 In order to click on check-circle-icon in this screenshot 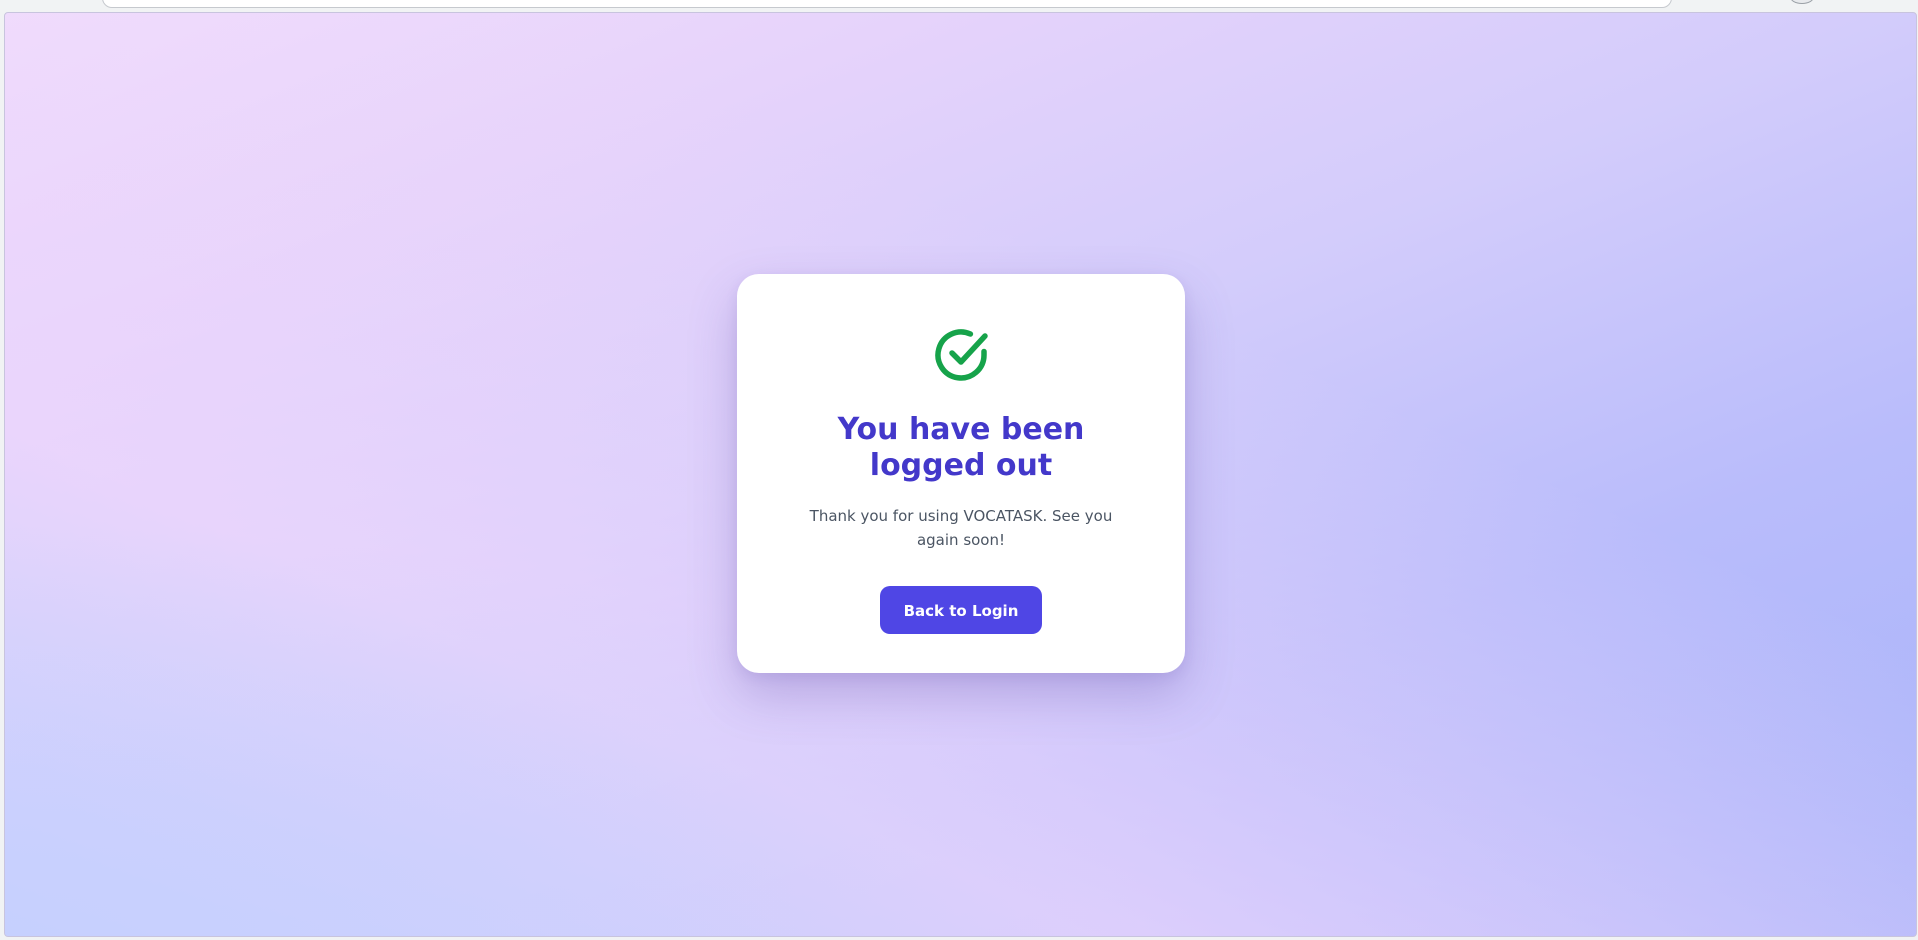, I will do `click(961, 355)`.